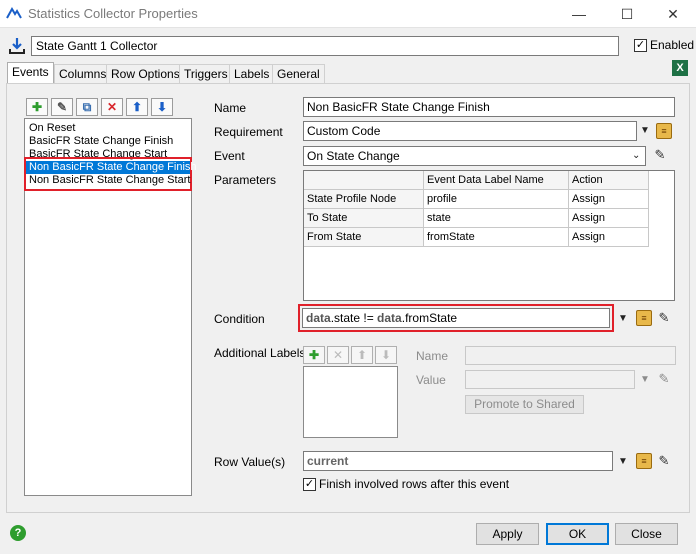 Image resolution: width=696 pixels, height=554 pixels. What do you see at coordinates (113, 13) in the screenshot?
I see `window-title: Statistics Collector Properties` at bounding box center [113, 13].